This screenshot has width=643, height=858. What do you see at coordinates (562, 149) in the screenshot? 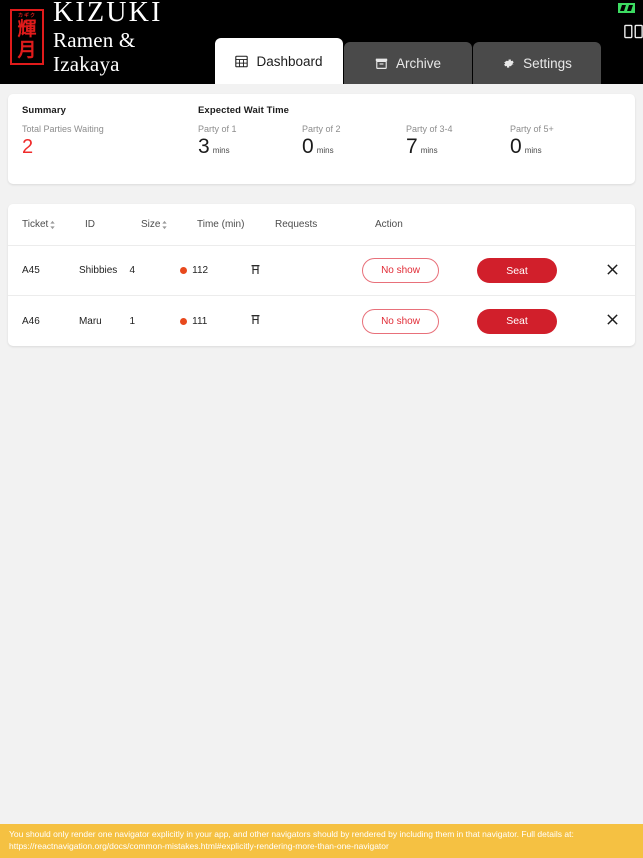
I see `wait-party-of-5-plus-value-wrap: 0 mins` at bounding box center [562, 149].